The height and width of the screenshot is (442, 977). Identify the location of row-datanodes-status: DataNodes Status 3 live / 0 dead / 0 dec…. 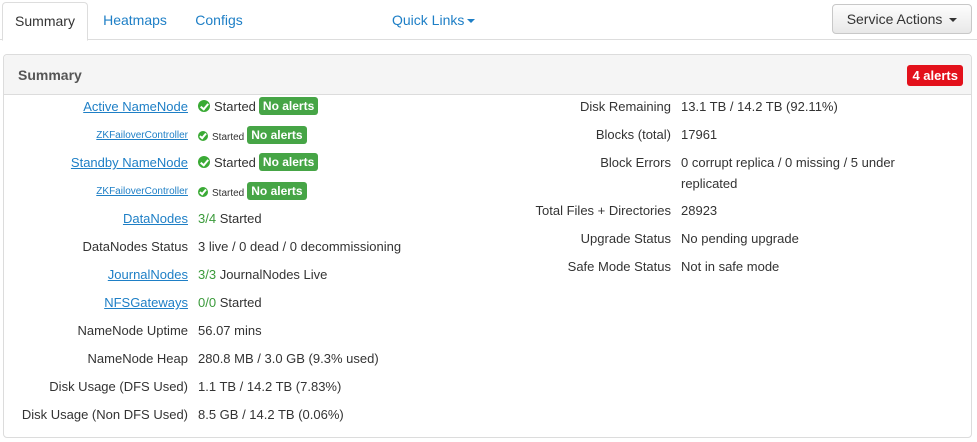
(240, 247).